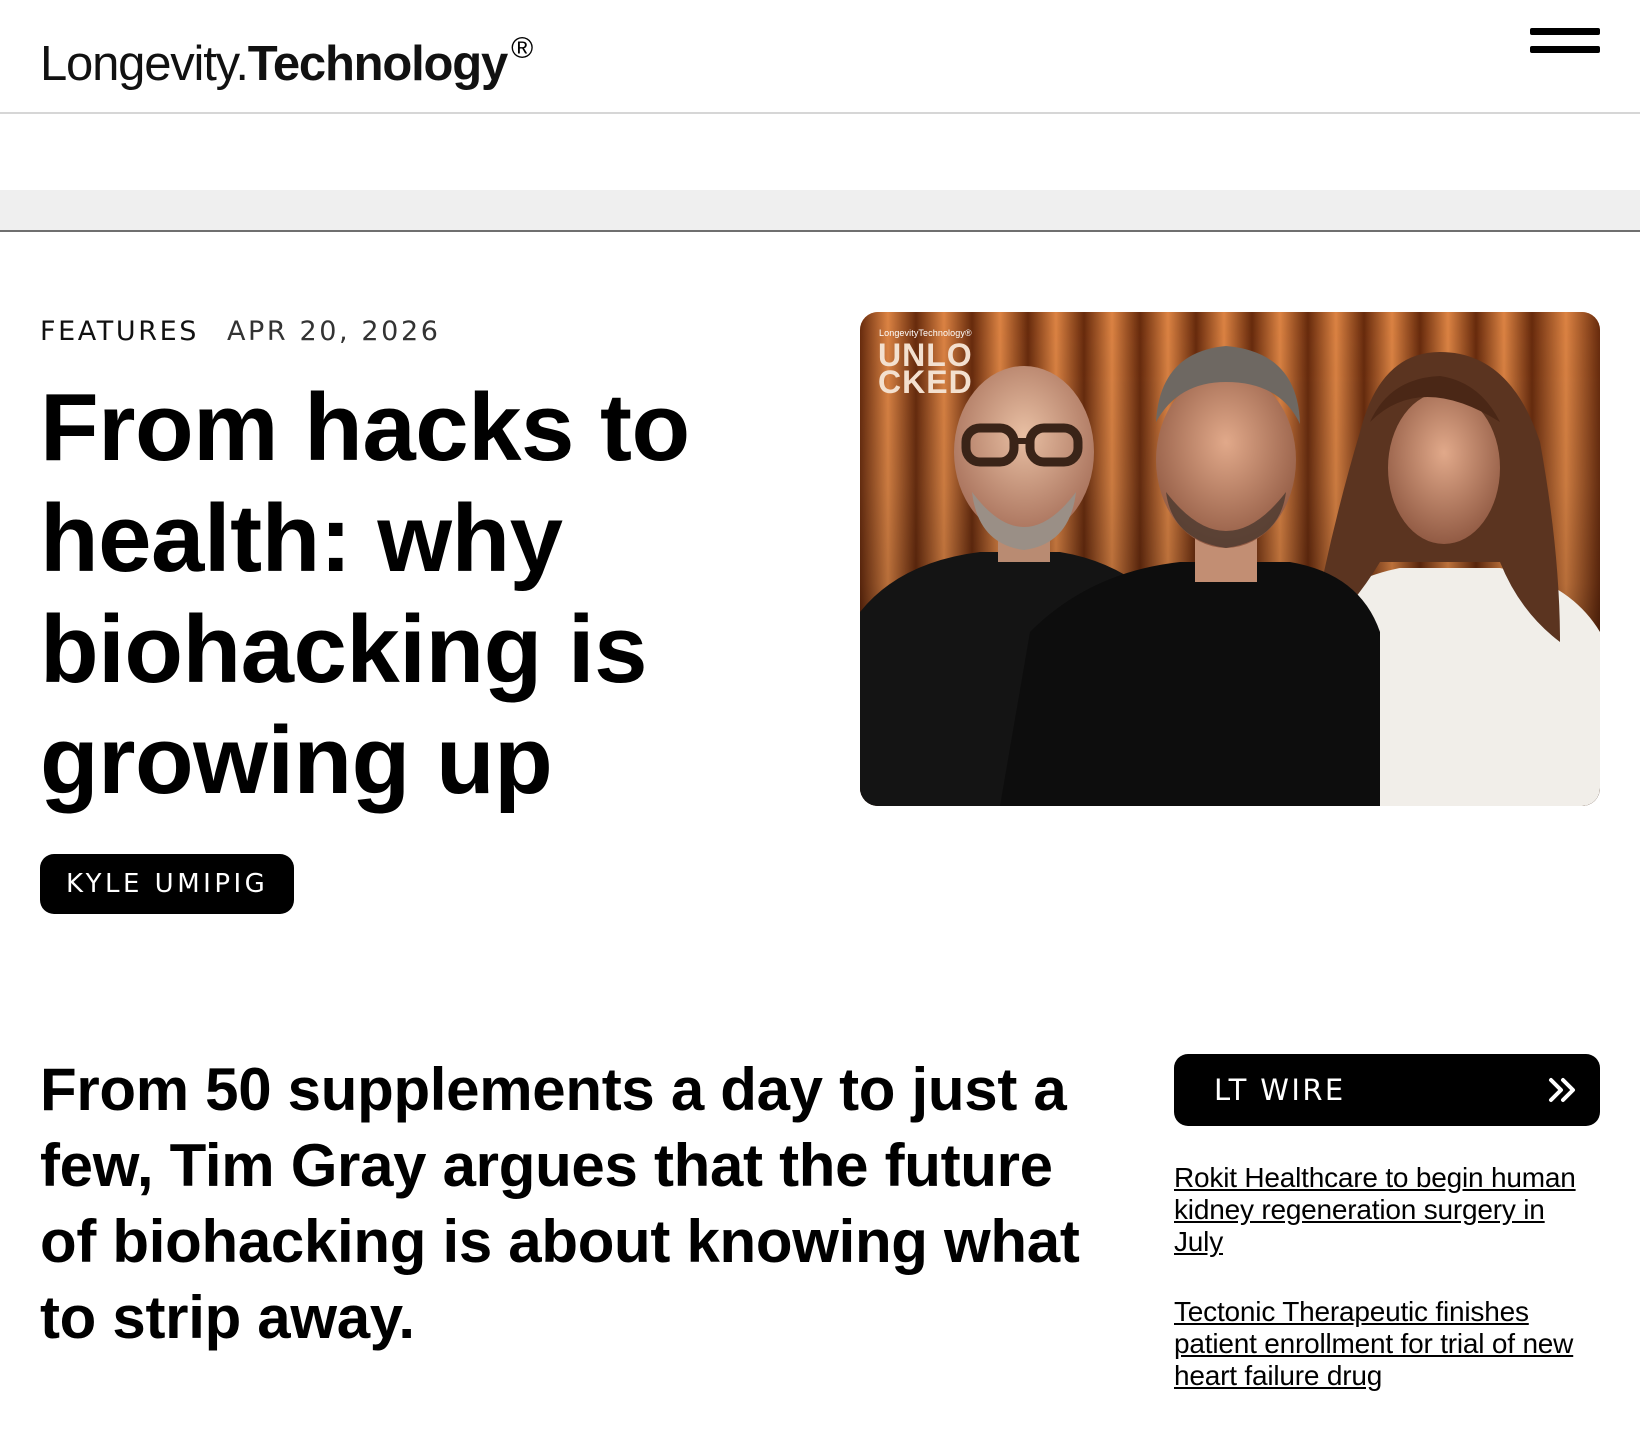 This screenshot has width=1640, height=1430. I want to click on author-button: KYLE UMIPIG, so click(167, 884).